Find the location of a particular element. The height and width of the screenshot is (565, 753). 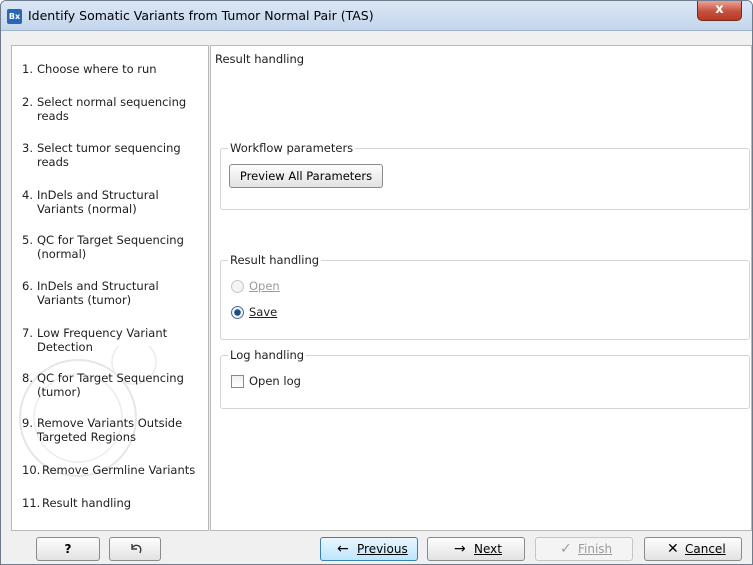

app-icon: Bx is located at coordinates (14, 16).